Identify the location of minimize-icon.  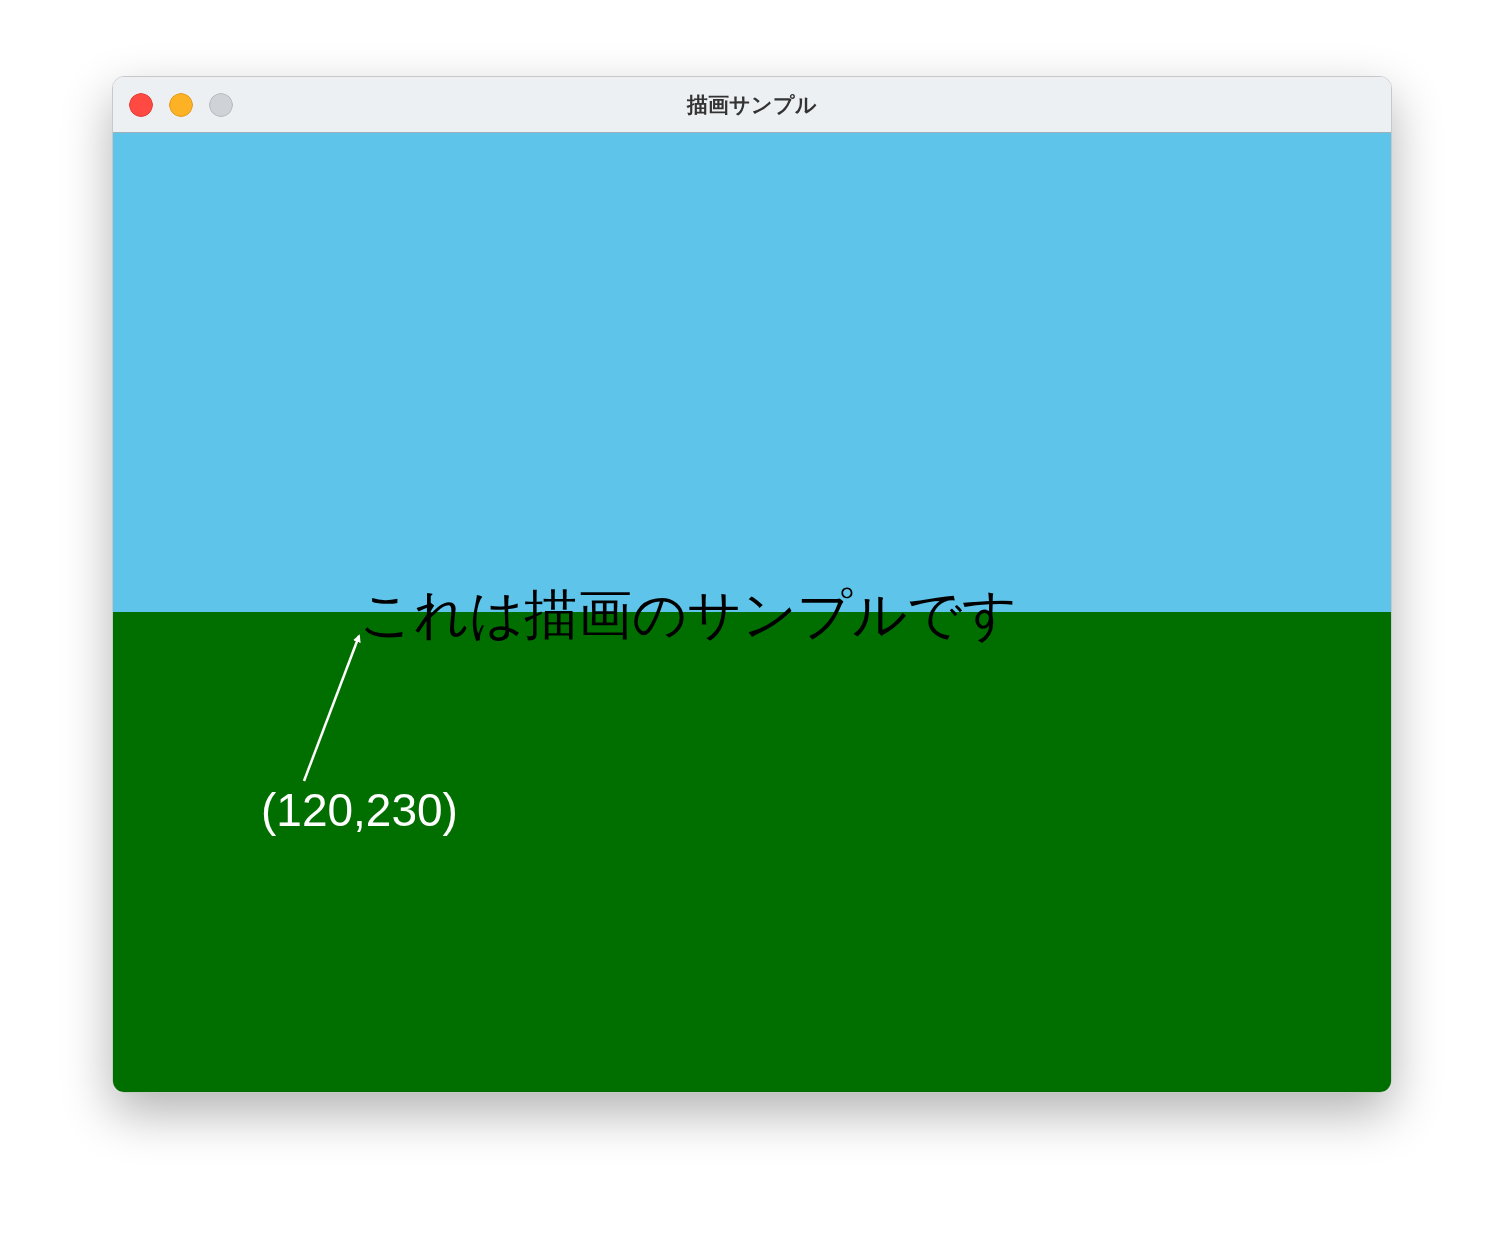
(181, 104).